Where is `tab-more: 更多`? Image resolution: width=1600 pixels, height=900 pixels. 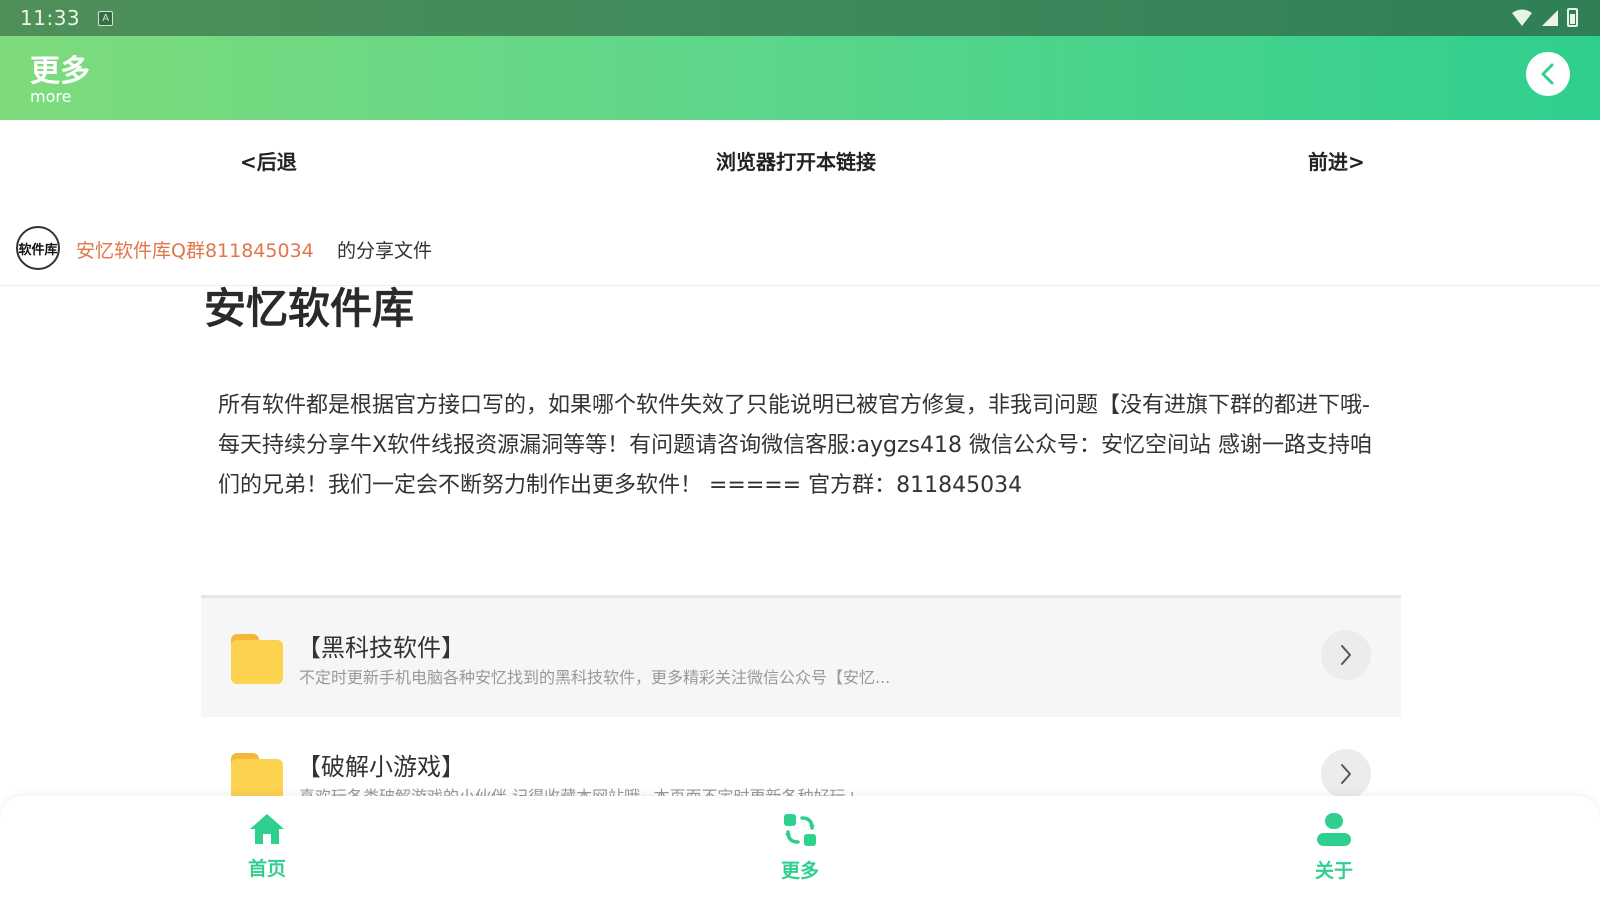
tab-more: 更多 is located at coordinates (800, 847).